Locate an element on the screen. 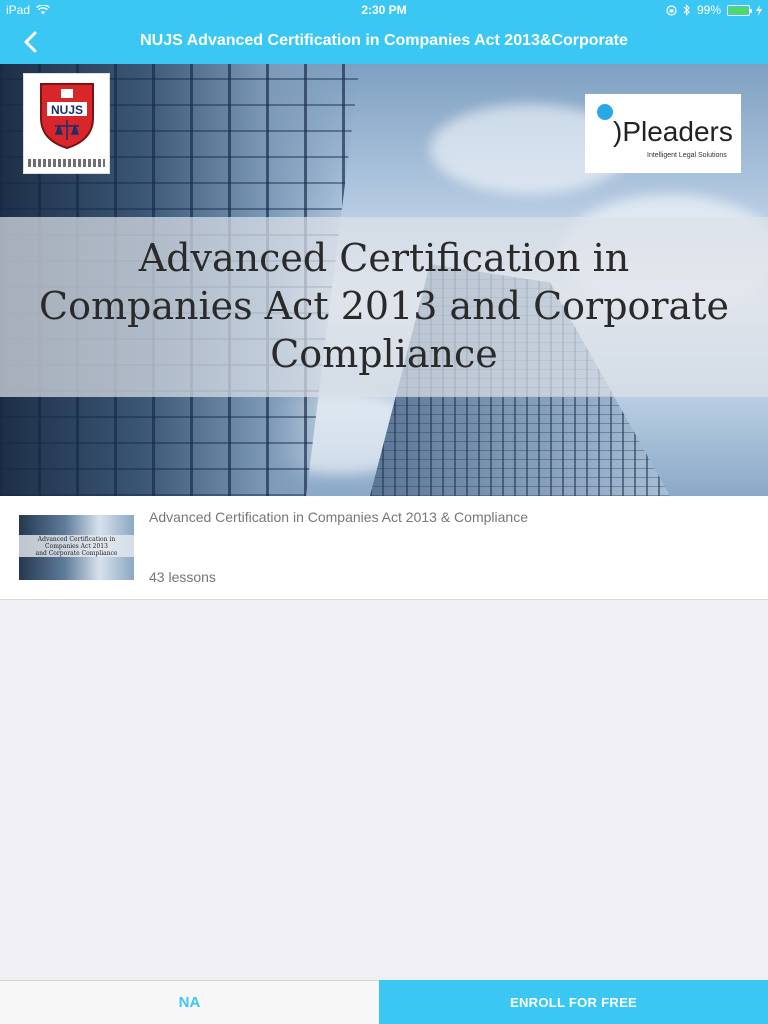  chevron-left-icon is located at coordinates (29, 42).